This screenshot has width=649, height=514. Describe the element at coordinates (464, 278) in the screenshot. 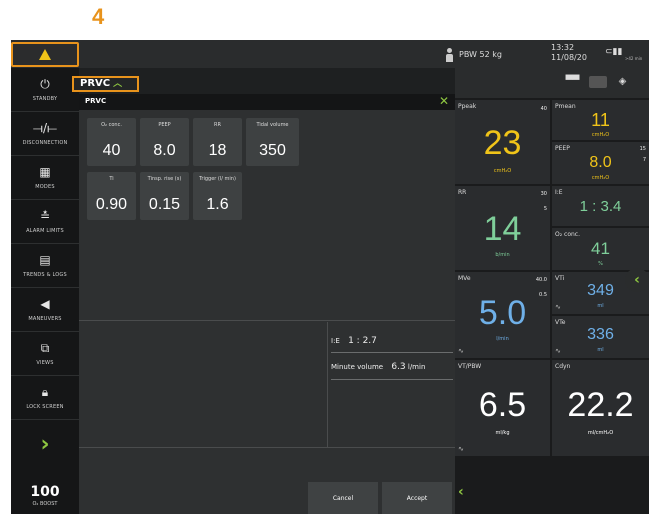

I see `metric-name: MVe` at that location.